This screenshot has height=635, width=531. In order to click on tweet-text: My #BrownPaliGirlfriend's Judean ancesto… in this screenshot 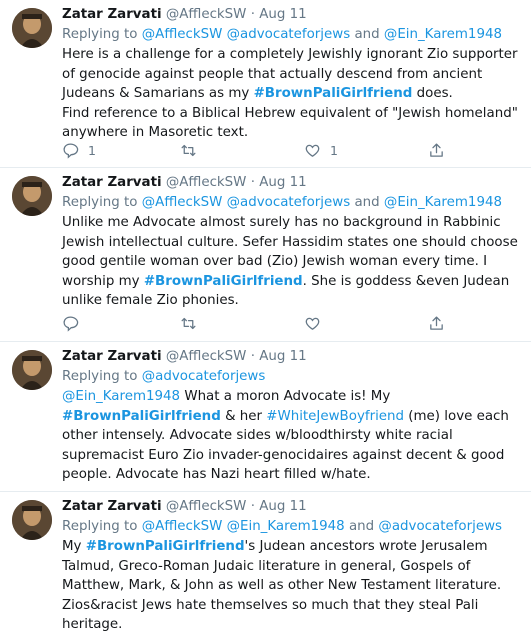, I will do `click(292, 586)`.